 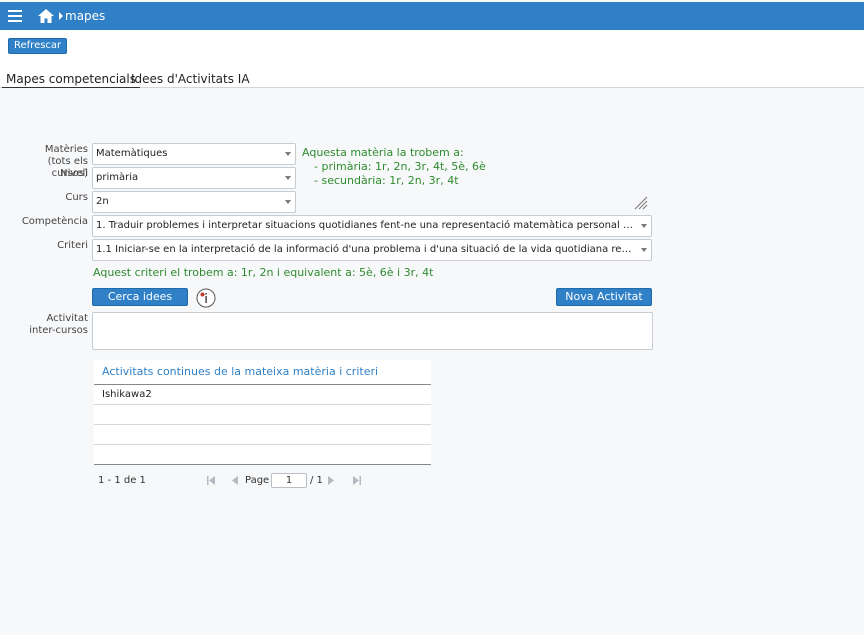 I want to click on pager: 1 - 1 de 1 Page 1 / 1, so click(x=262, y=481).